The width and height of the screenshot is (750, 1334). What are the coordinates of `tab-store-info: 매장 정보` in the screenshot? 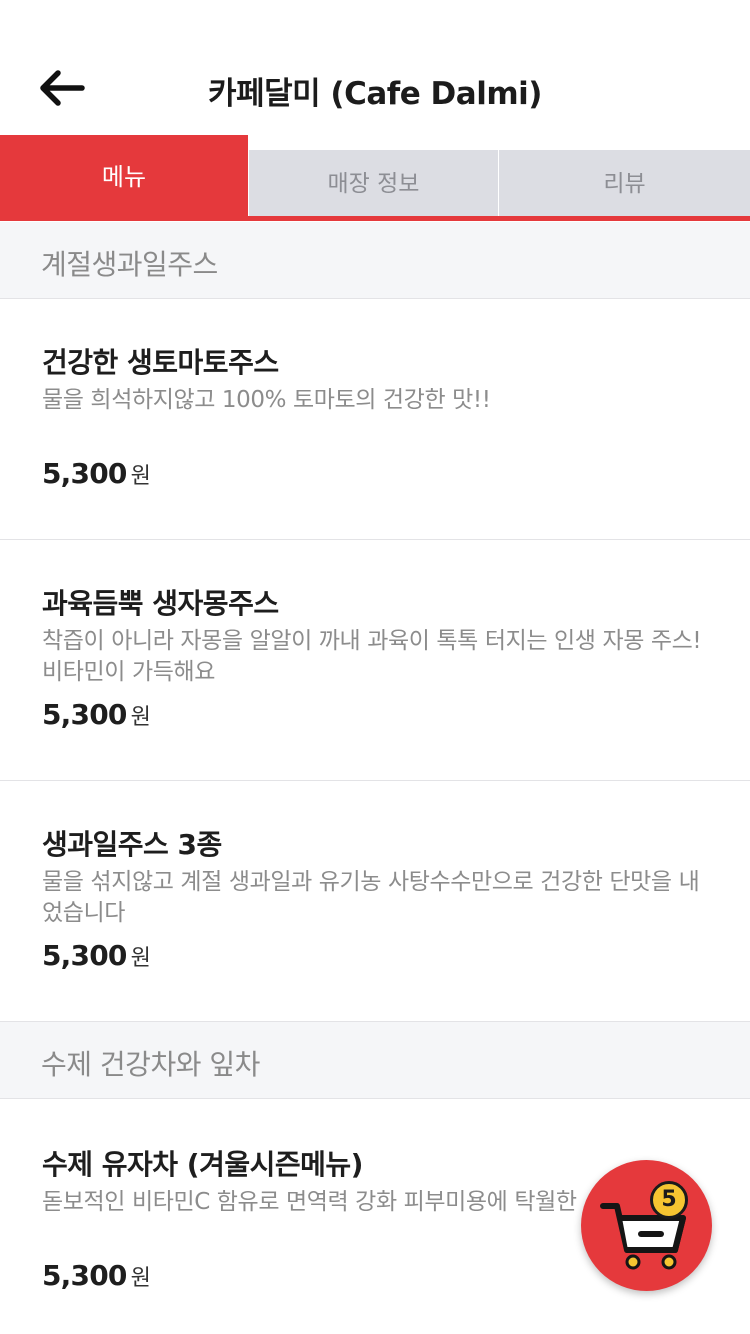 It's located at (373, 183).